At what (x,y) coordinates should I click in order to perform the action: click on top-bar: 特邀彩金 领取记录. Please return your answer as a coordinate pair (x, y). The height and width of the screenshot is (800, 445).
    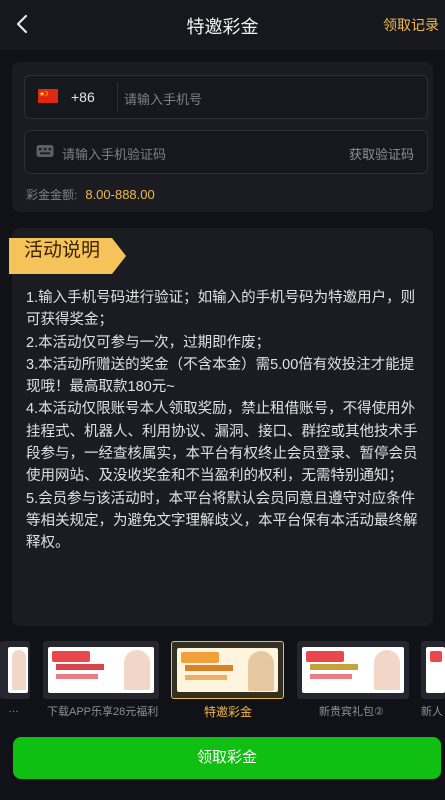
    Looking at the image, I should click on (222, 25).